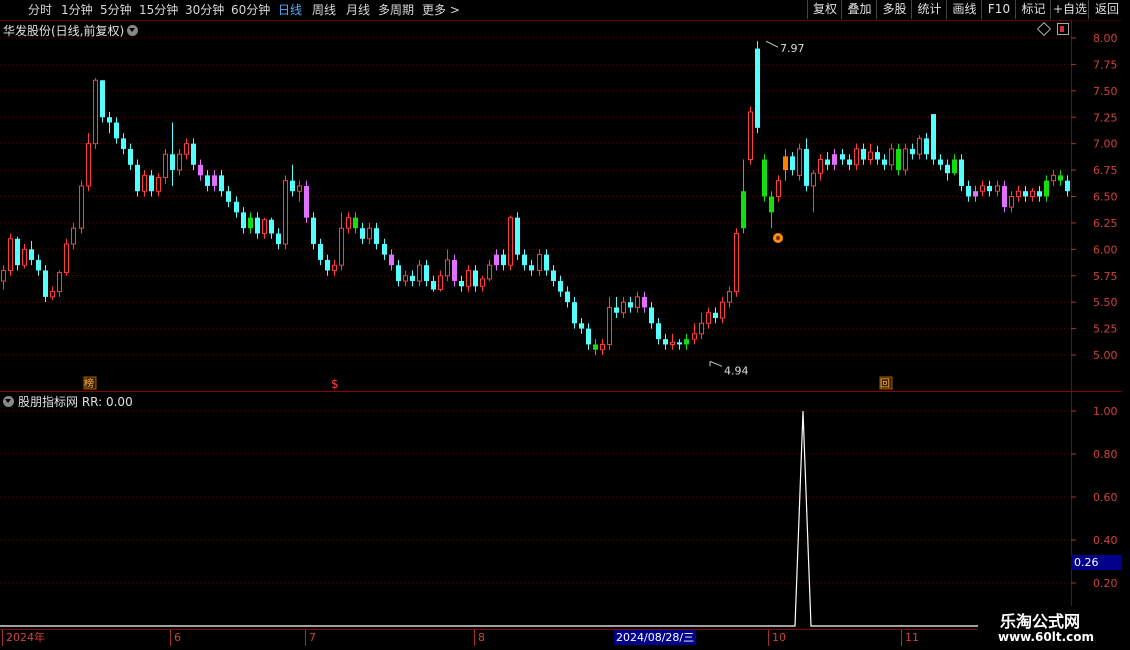 The image size is (1130, 650). Describe the element at coordinates (1033, 9) in the screenshot. I see `toolbar-button-6: 标记` at that location.